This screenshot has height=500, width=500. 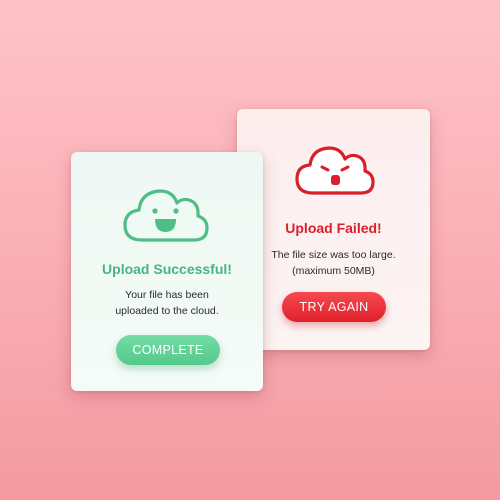 What do you see at coordinates (333, 271) in the screenshot?
I see `error-limit-line: (maximum 50MB)` at bounding box center [333, 271].